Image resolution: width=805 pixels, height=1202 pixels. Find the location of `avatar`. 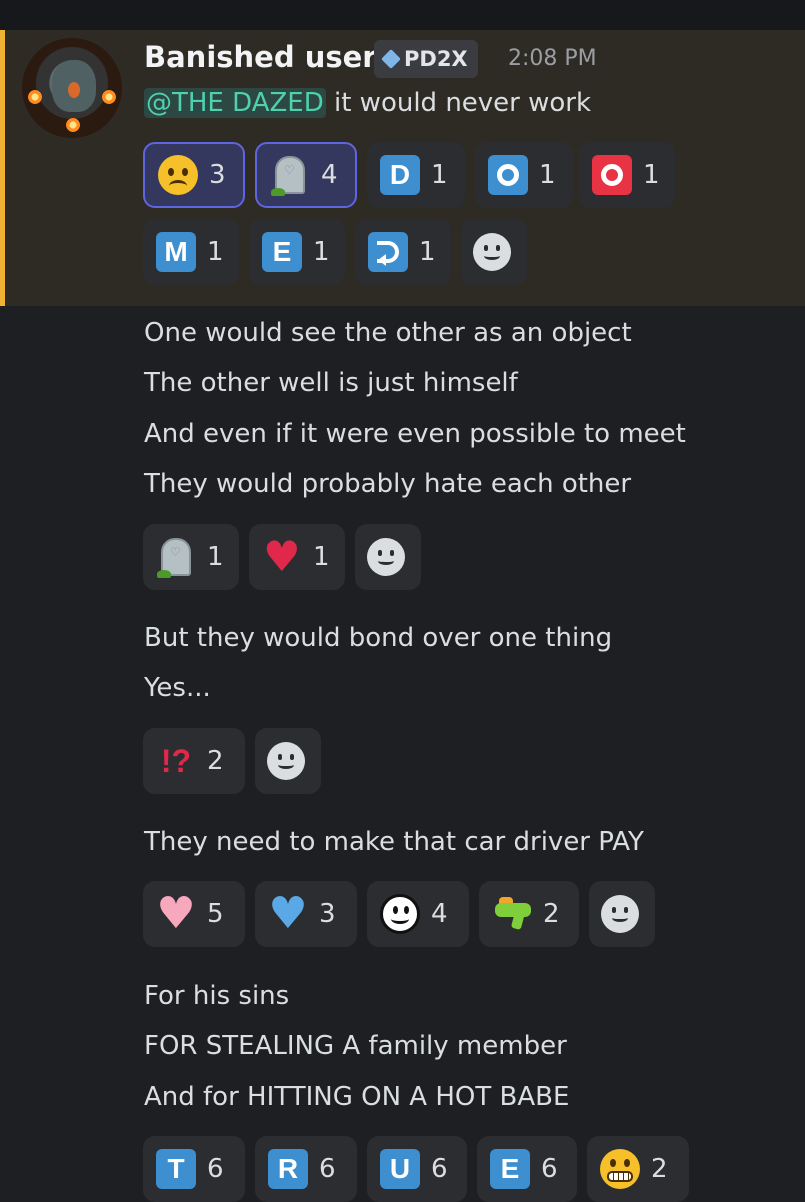

avatar is located at coordinates (72, 88).